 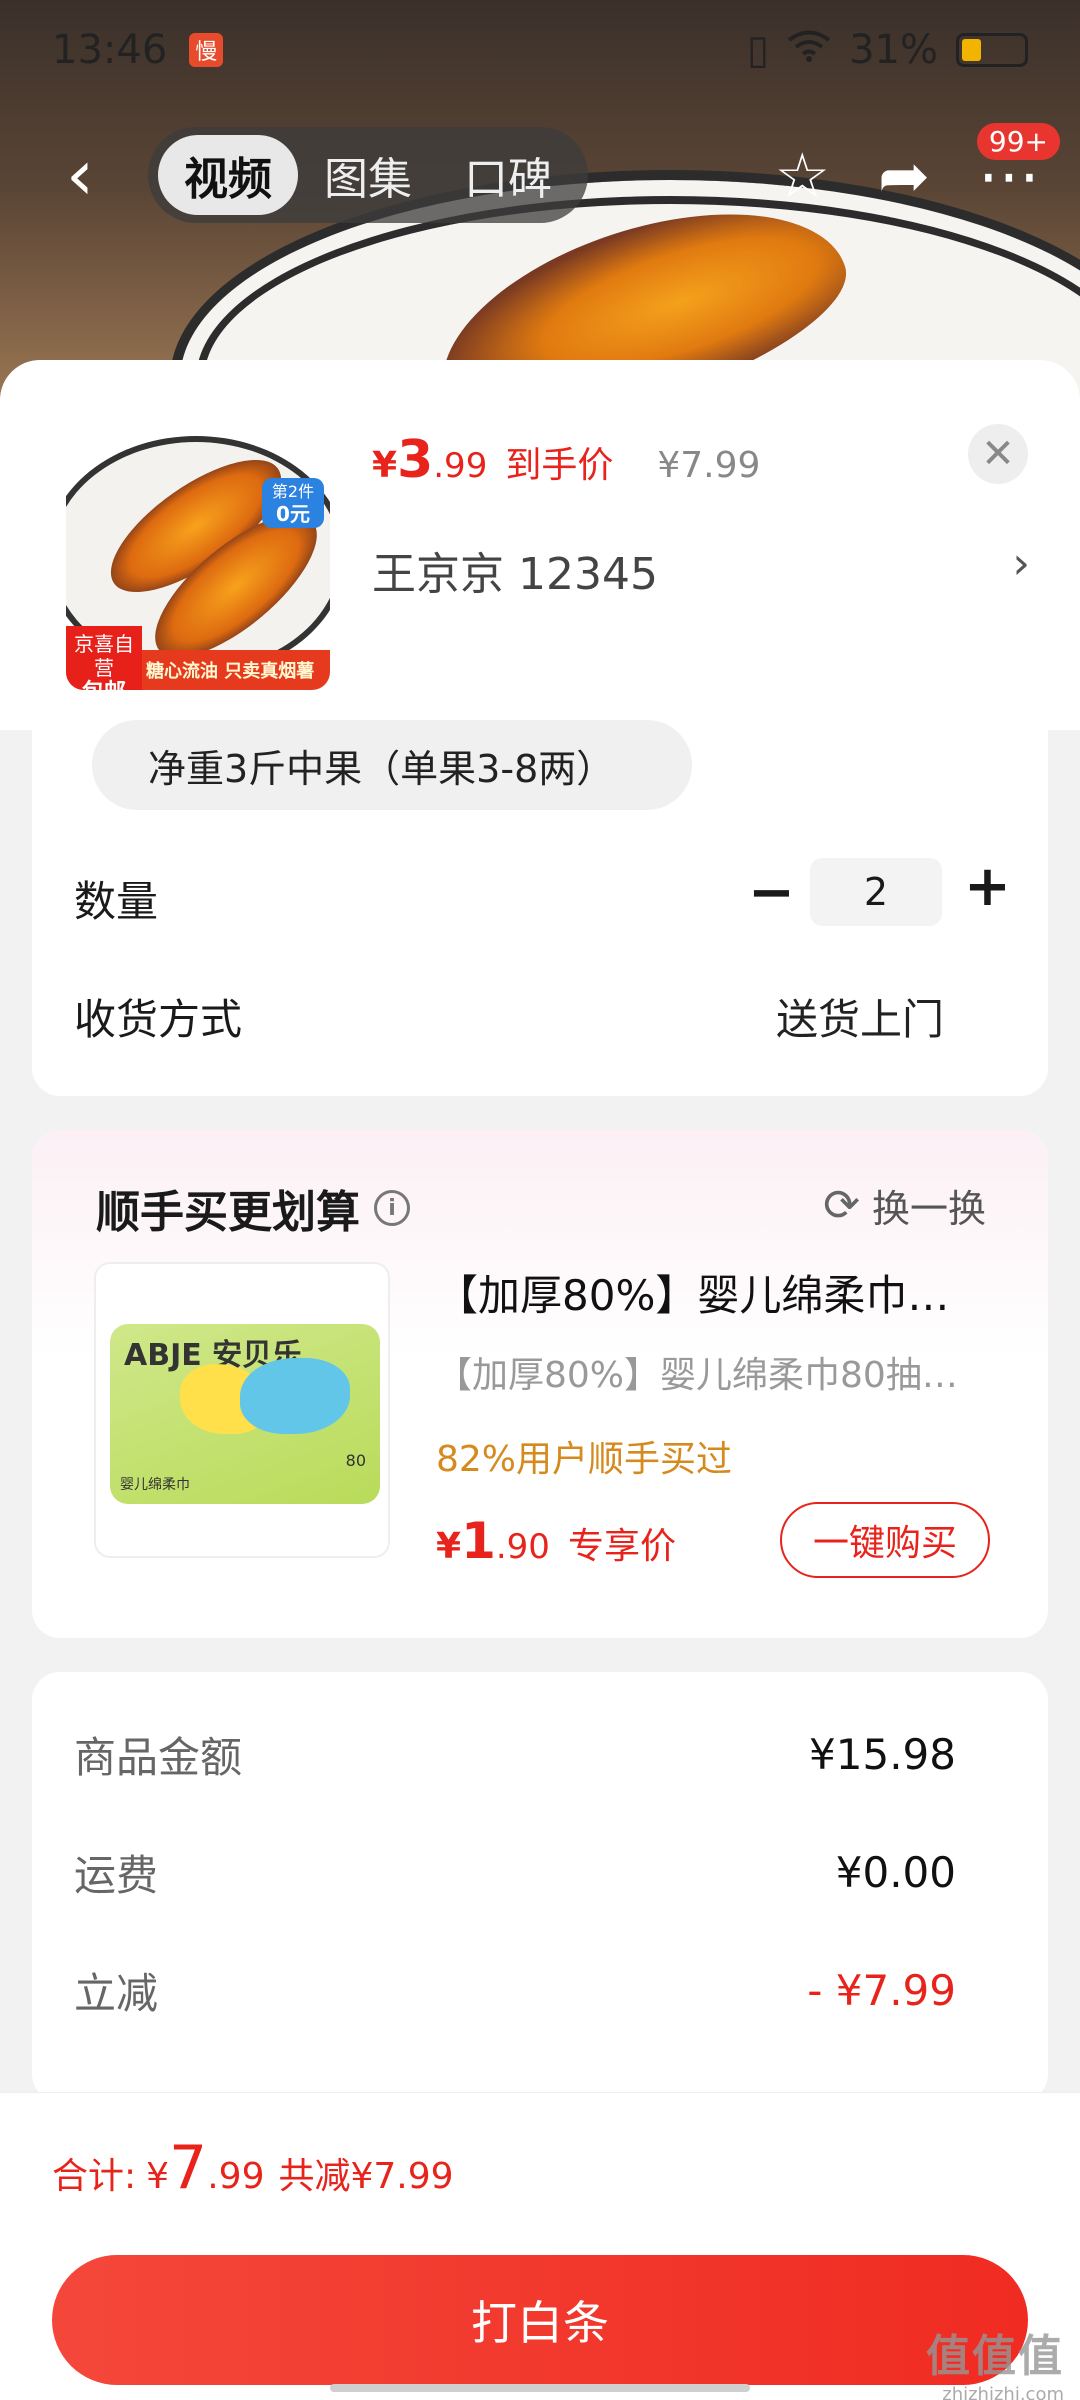 I want to click on battery-level, so click(x=971, y=50).